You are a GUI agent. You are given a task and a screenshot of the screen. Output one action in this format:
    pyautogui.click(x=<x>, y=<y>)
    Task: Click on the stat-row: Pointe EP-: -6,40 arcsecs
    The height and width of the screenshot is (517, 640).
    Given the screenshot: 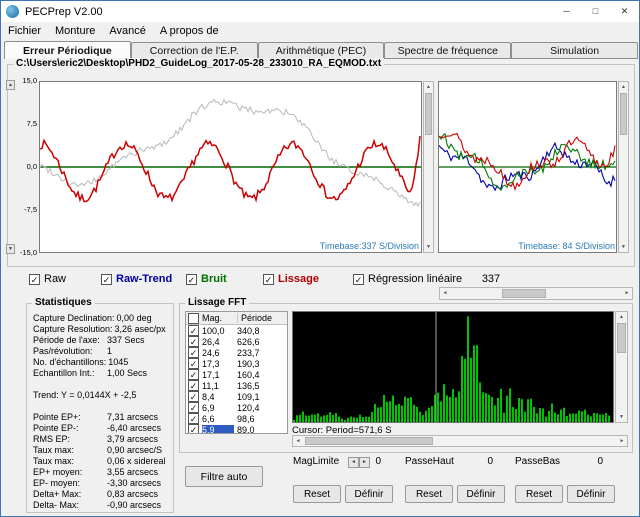 What is the action you would take?
    pyautogui.click(x=101, y=428)
    